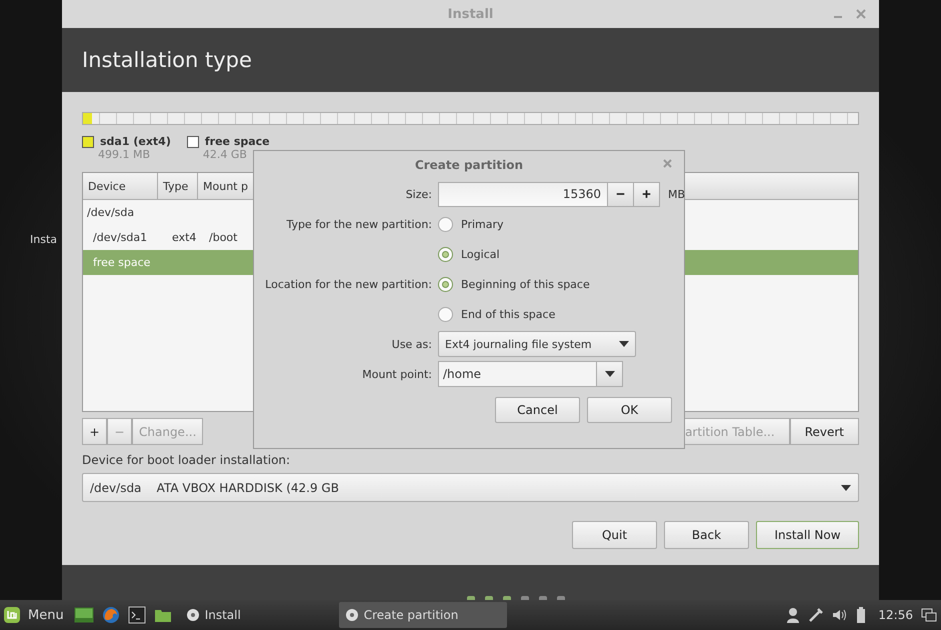 This screenshot has height=630, width=941. What do you see at coordinates (135, 141) in the screenshot?
I see `legend-label: sda1 (ext4)` at bounding box center [135, 141].